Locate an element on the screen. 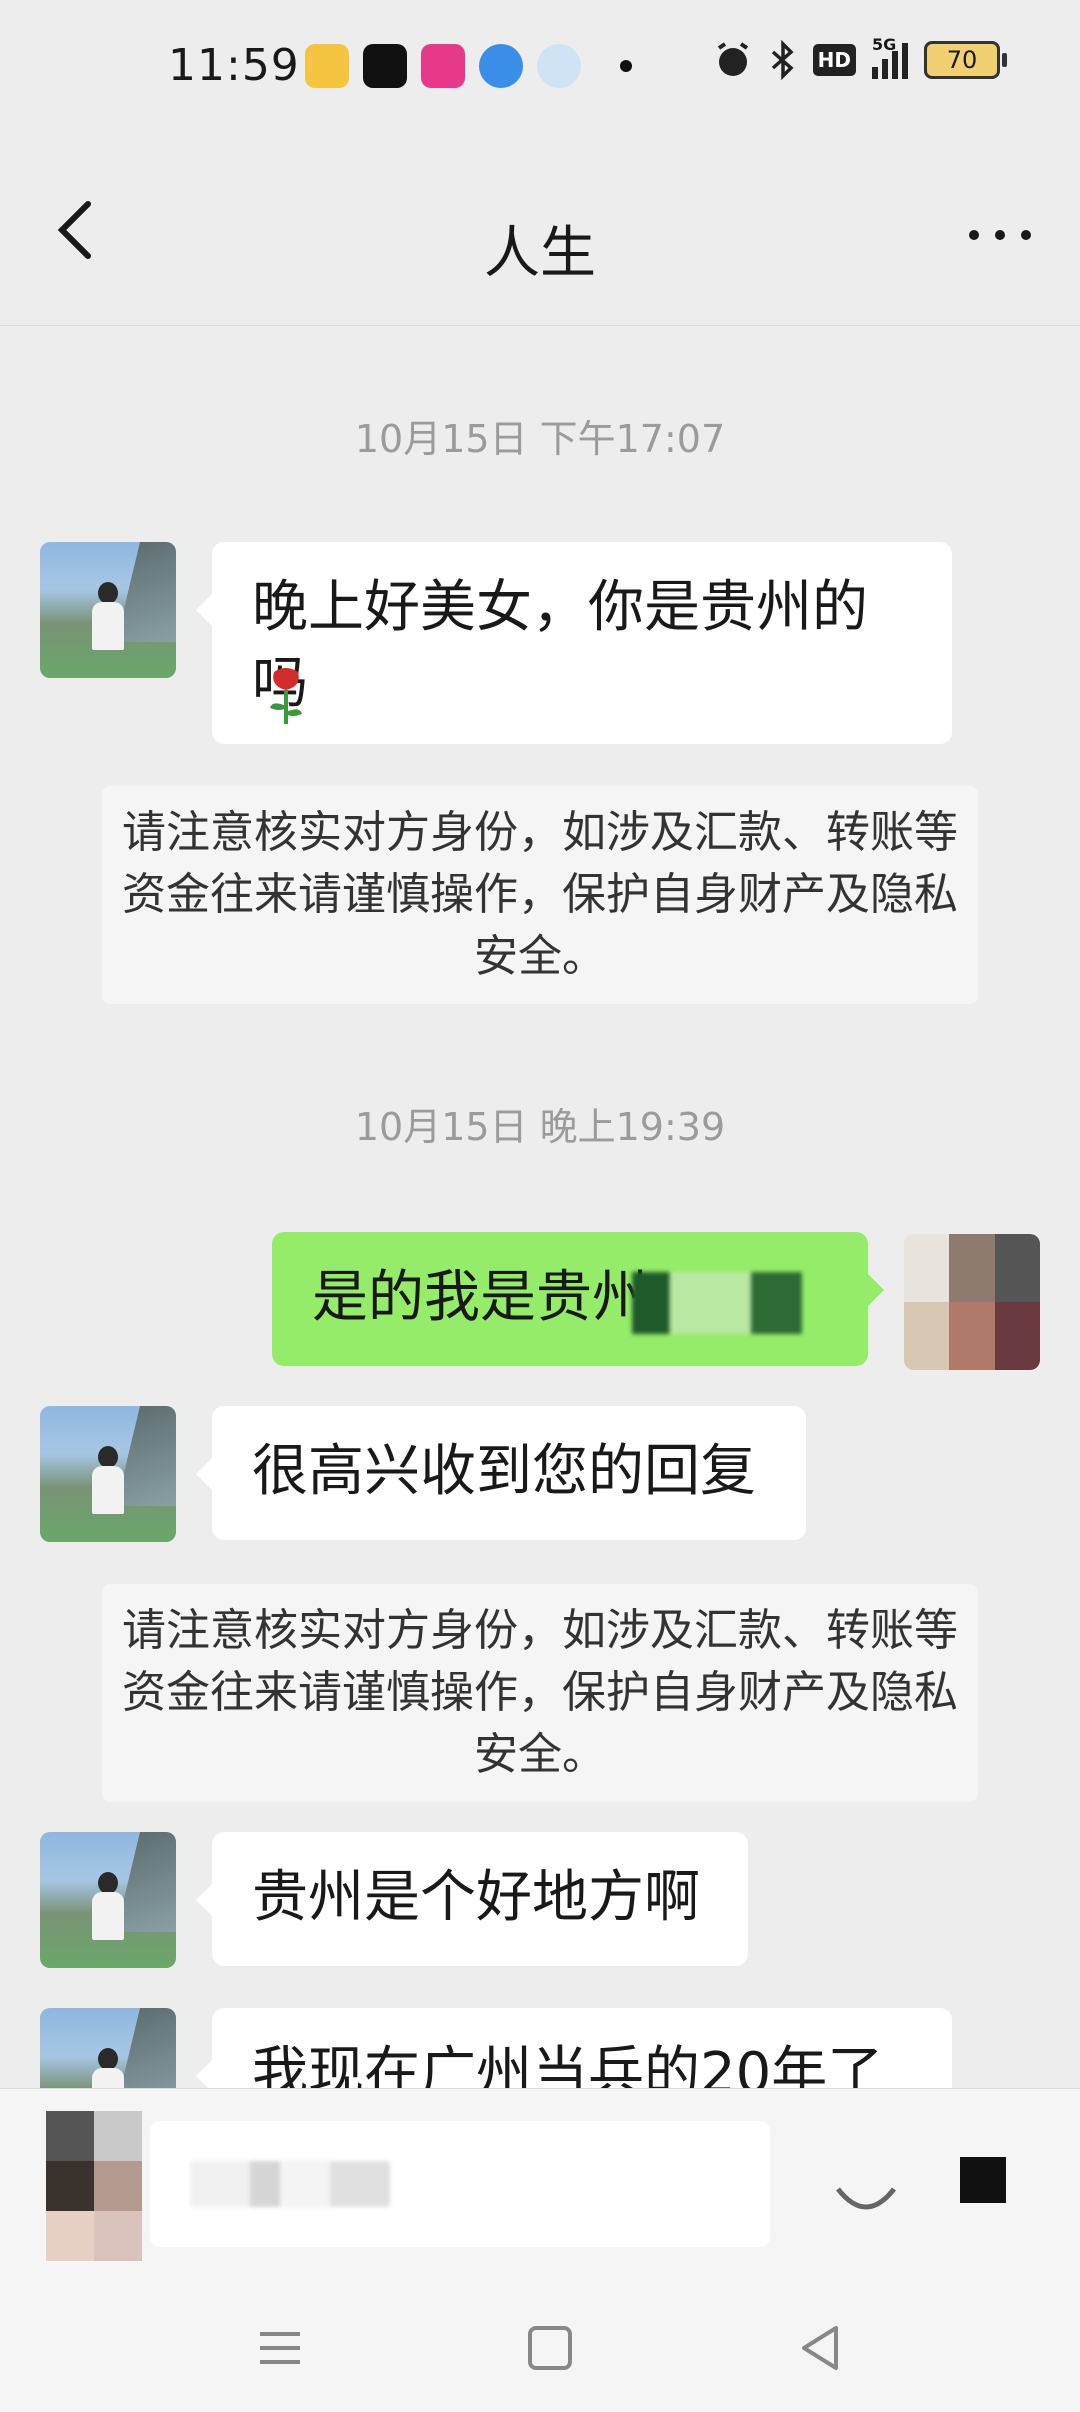  sent-message: 是的我是贵州 is located at coordinates (578, 1299).